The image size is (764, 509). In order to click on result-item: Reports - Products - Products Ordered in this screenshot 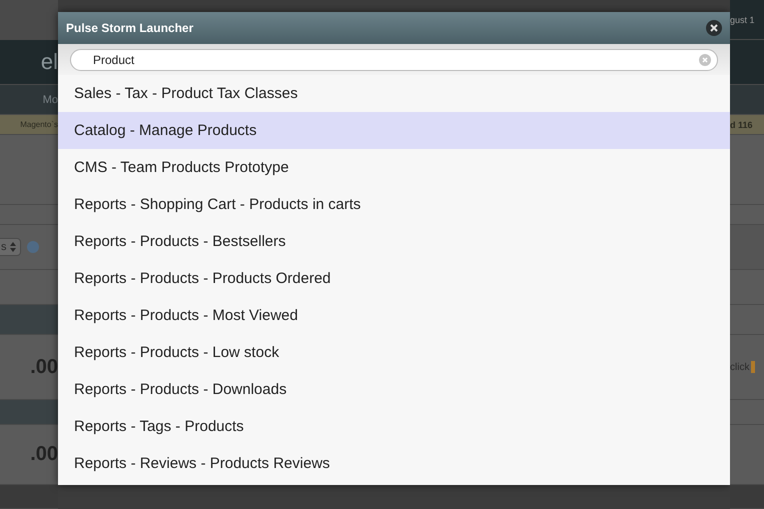, I will do `click(394, 278)`.